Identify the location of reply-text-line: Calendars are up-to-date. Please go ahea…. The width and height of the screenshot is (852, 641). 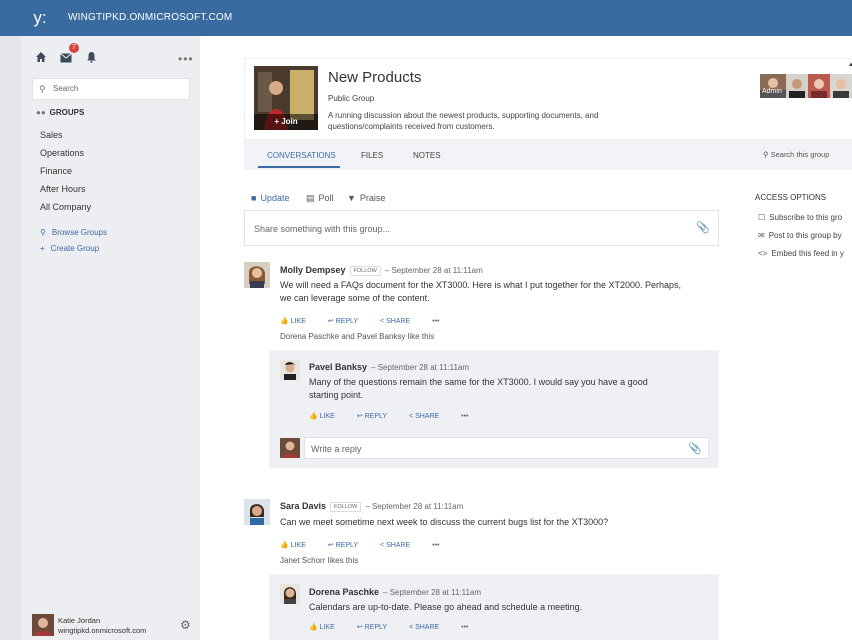
(446, 607).